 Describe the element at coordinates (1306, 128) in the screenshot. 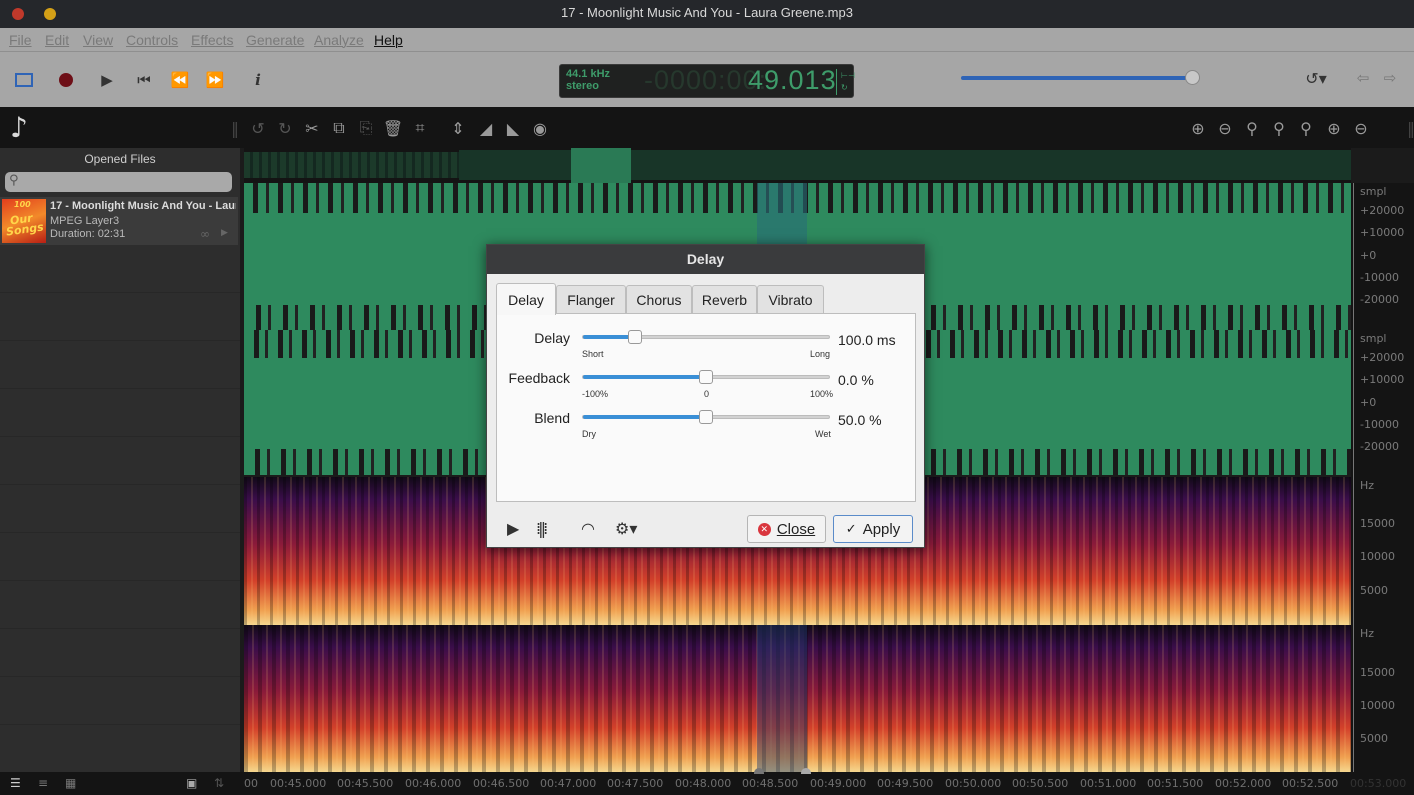

I see `zoom-selection-icon: ⚲` at that location.